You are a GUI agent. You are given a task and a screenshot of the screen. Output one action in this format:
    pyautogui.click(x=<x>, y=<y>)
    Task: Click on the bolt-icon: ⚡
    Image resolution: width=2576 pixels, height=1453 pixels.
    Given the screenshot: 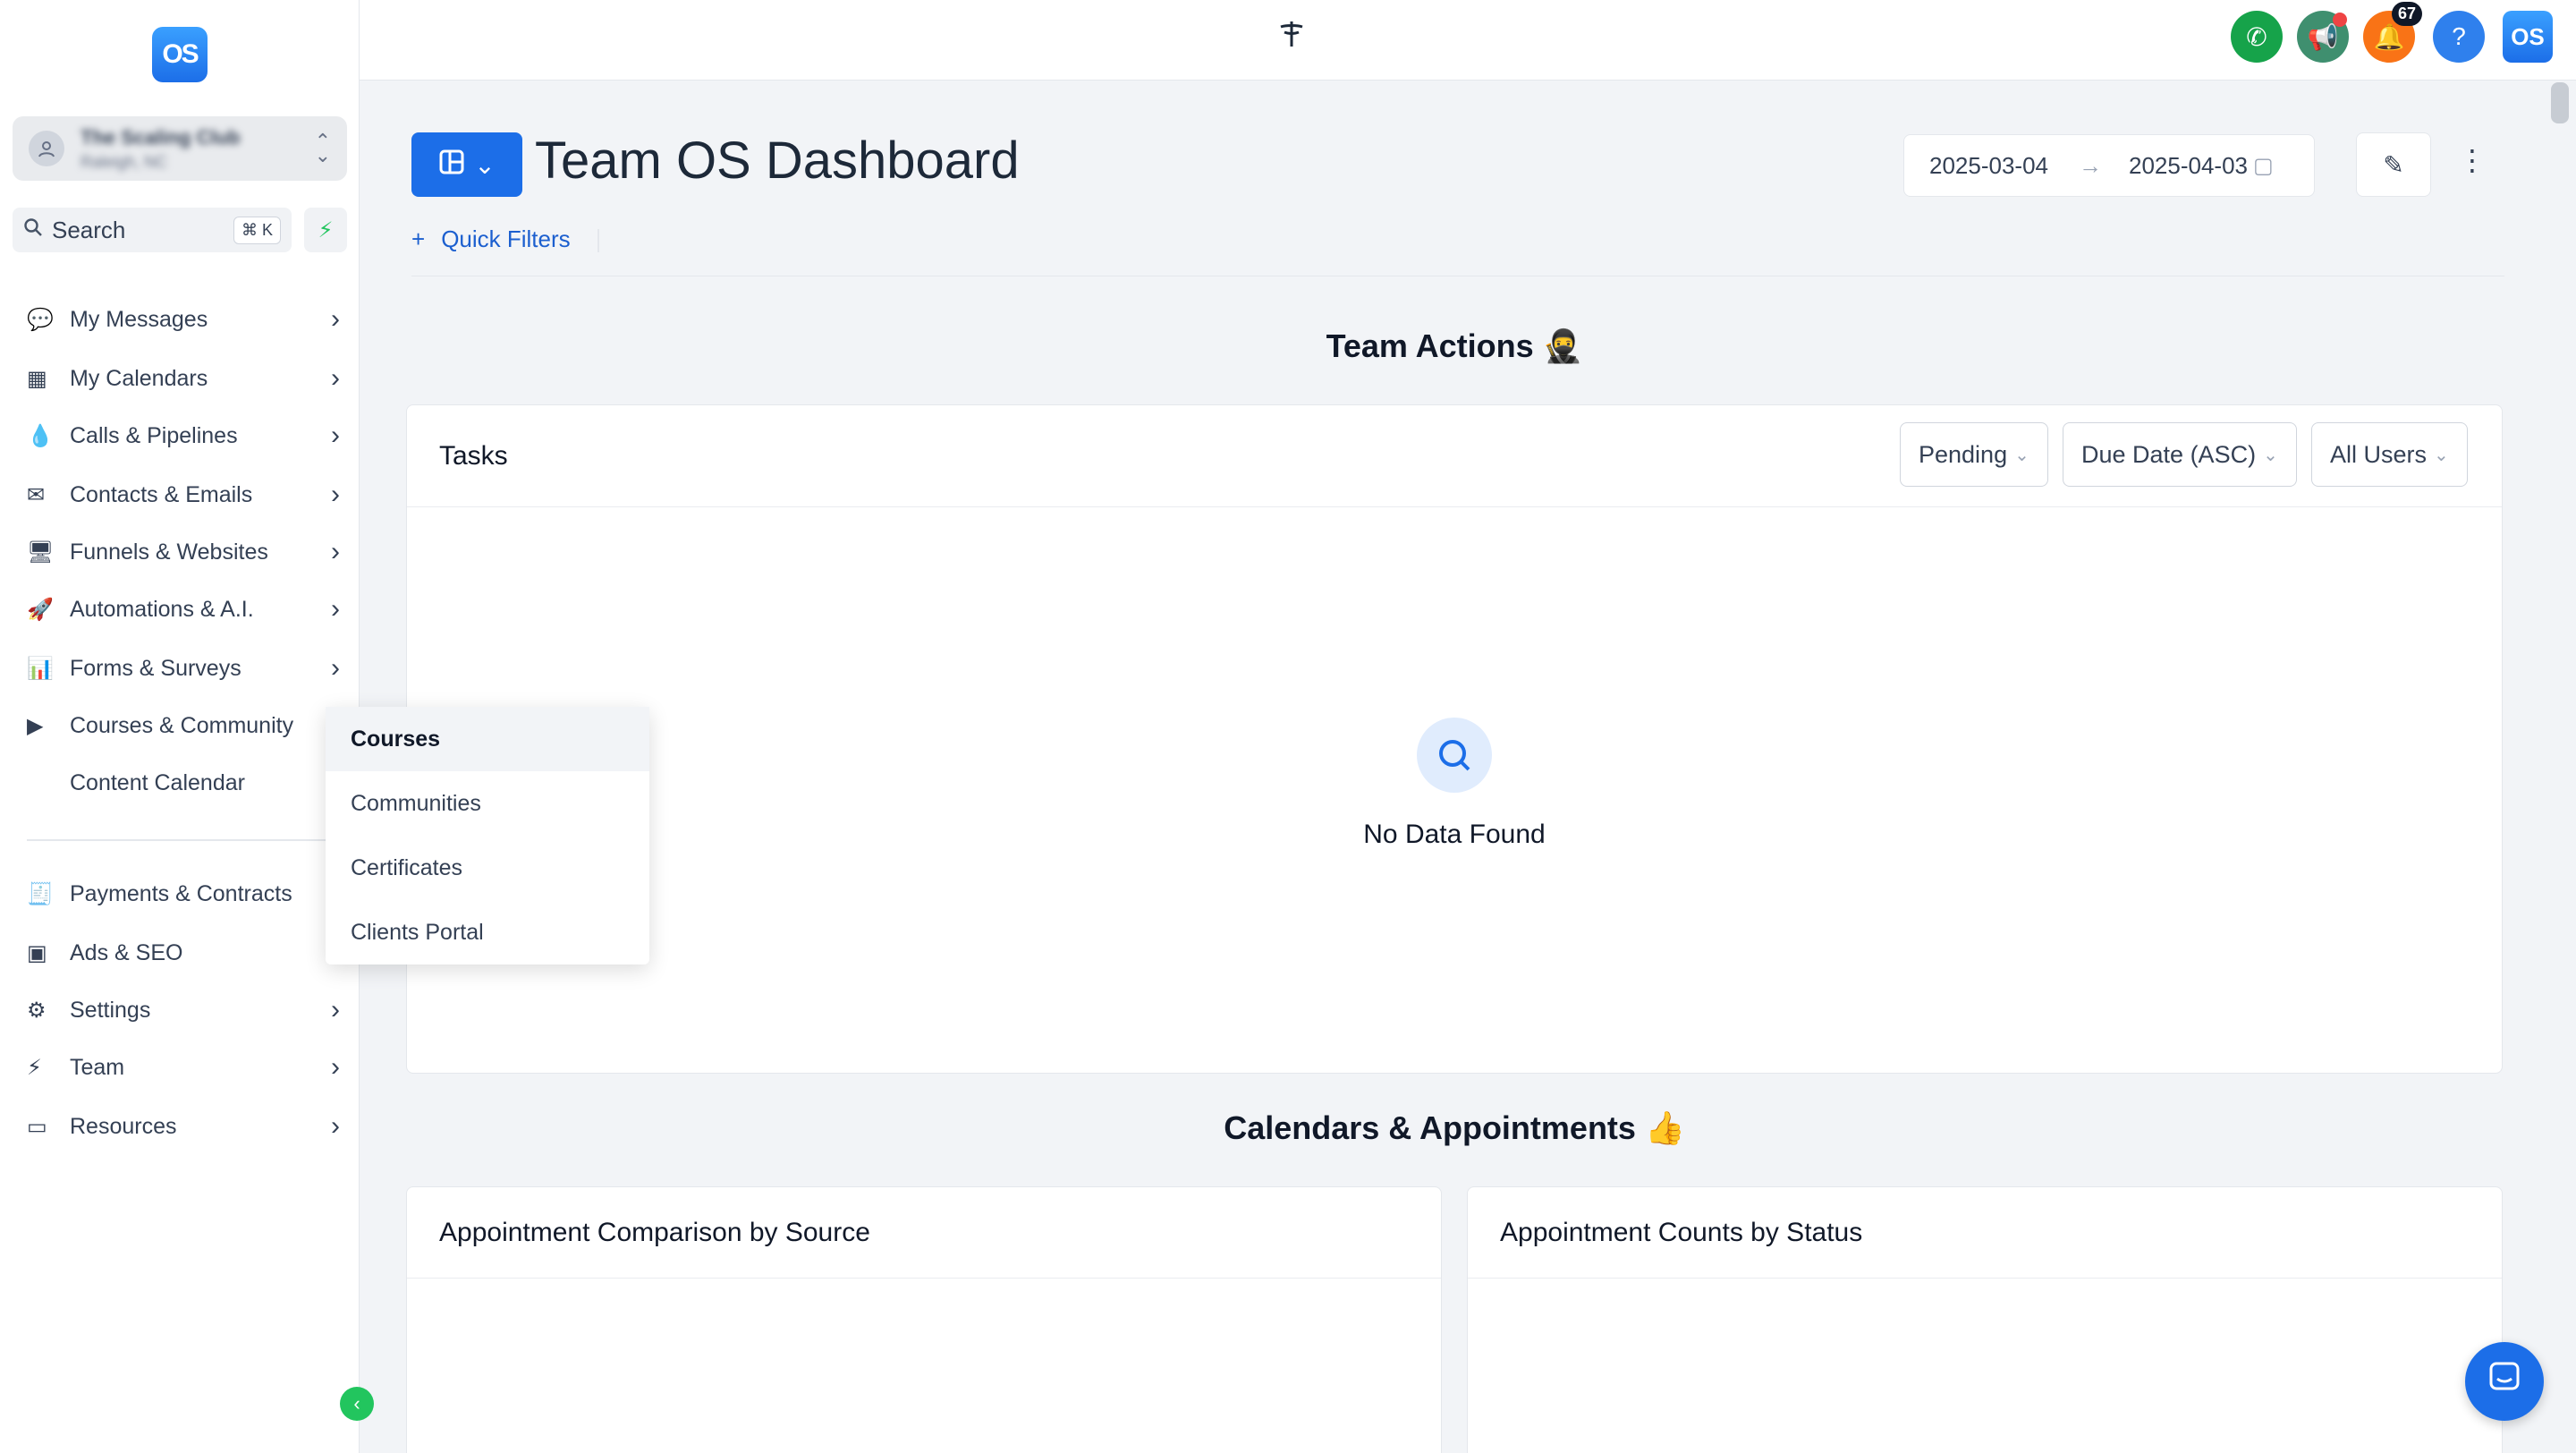 What is the action you would take?
    pyautogui.click(x=34, y=1067)
    